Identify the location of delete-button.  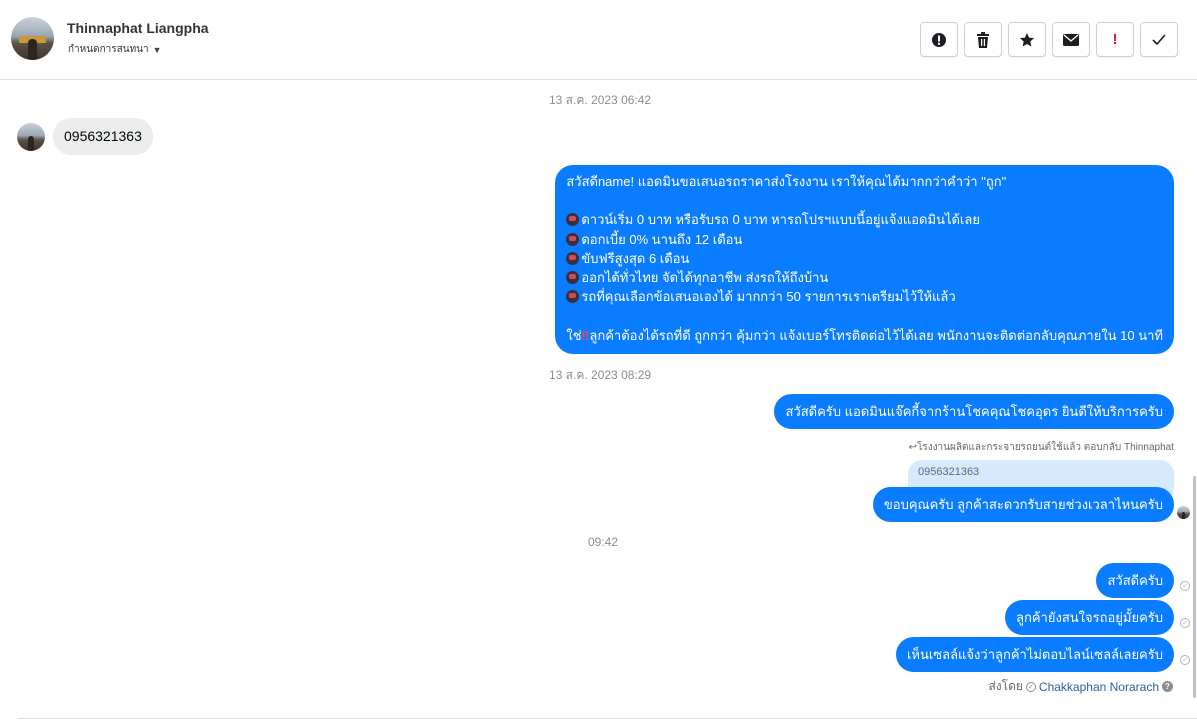
(983, 39).